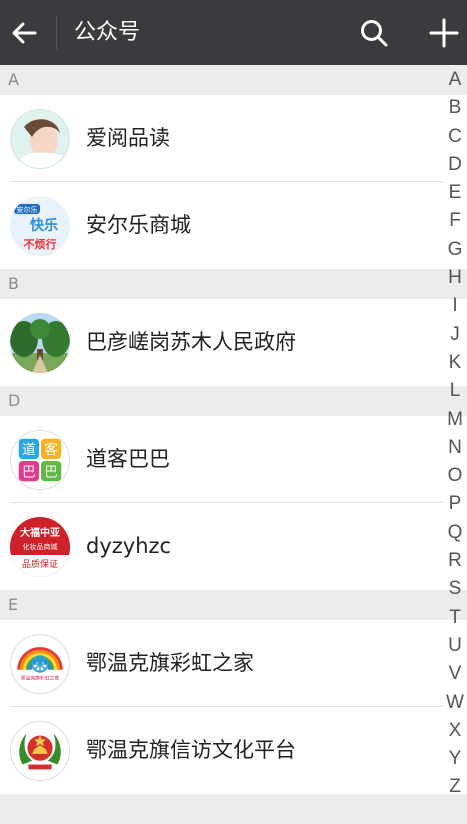 The image size is (467, 824). Describe the element at coordinates (51, 472) in the screenshot. I see `daoke-char-4: 巴` at that location.